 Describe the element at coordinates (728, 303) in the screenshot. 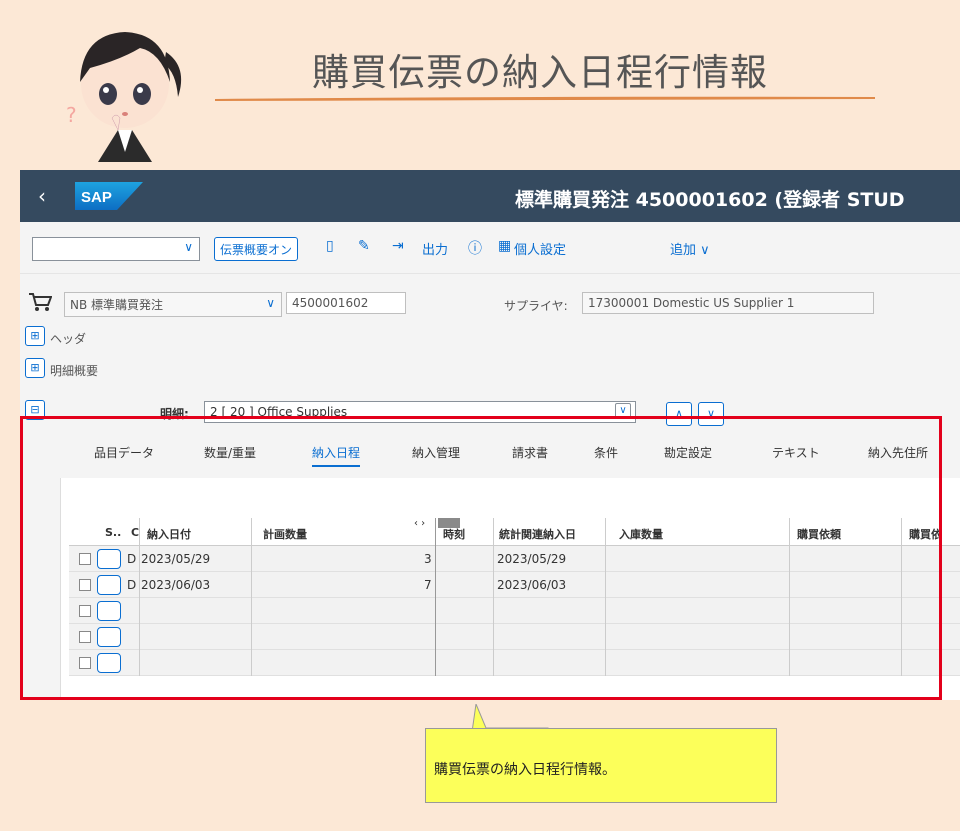

I see `supplier-field: 17300001 Domestic US Supplier 1` at that location.